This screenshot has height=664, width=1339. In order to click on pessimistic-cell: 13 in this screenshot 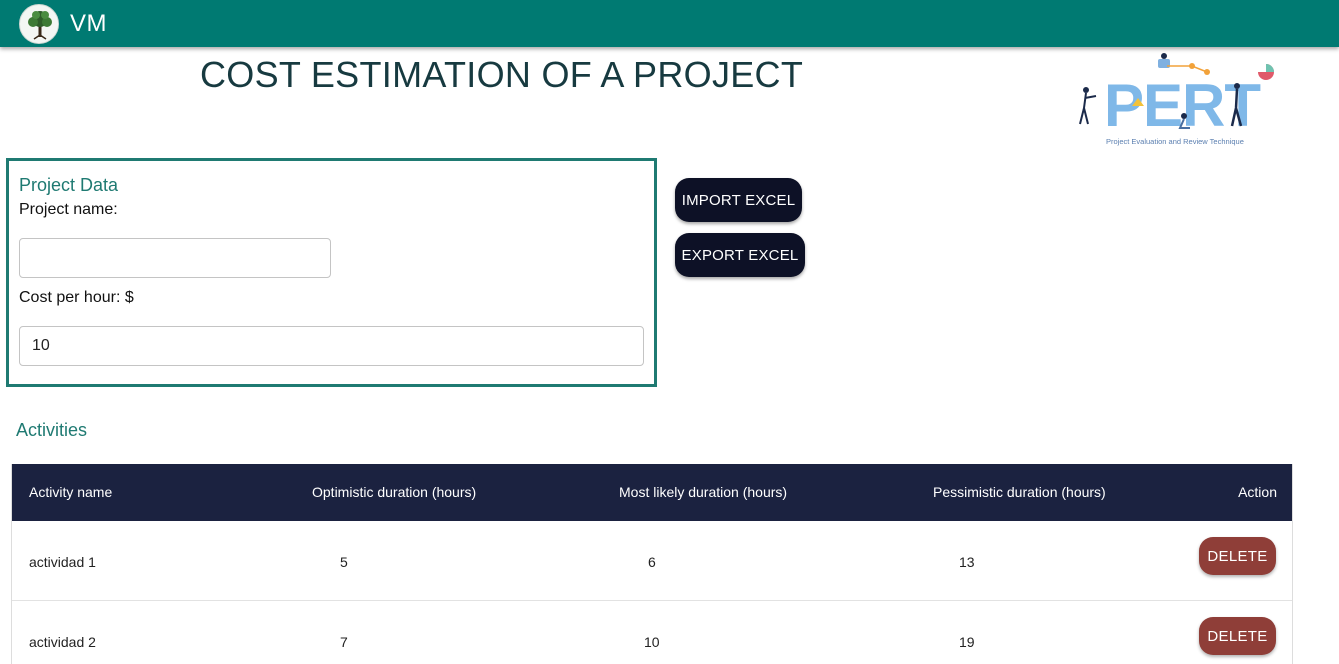, I will do `click(967, 562)`.